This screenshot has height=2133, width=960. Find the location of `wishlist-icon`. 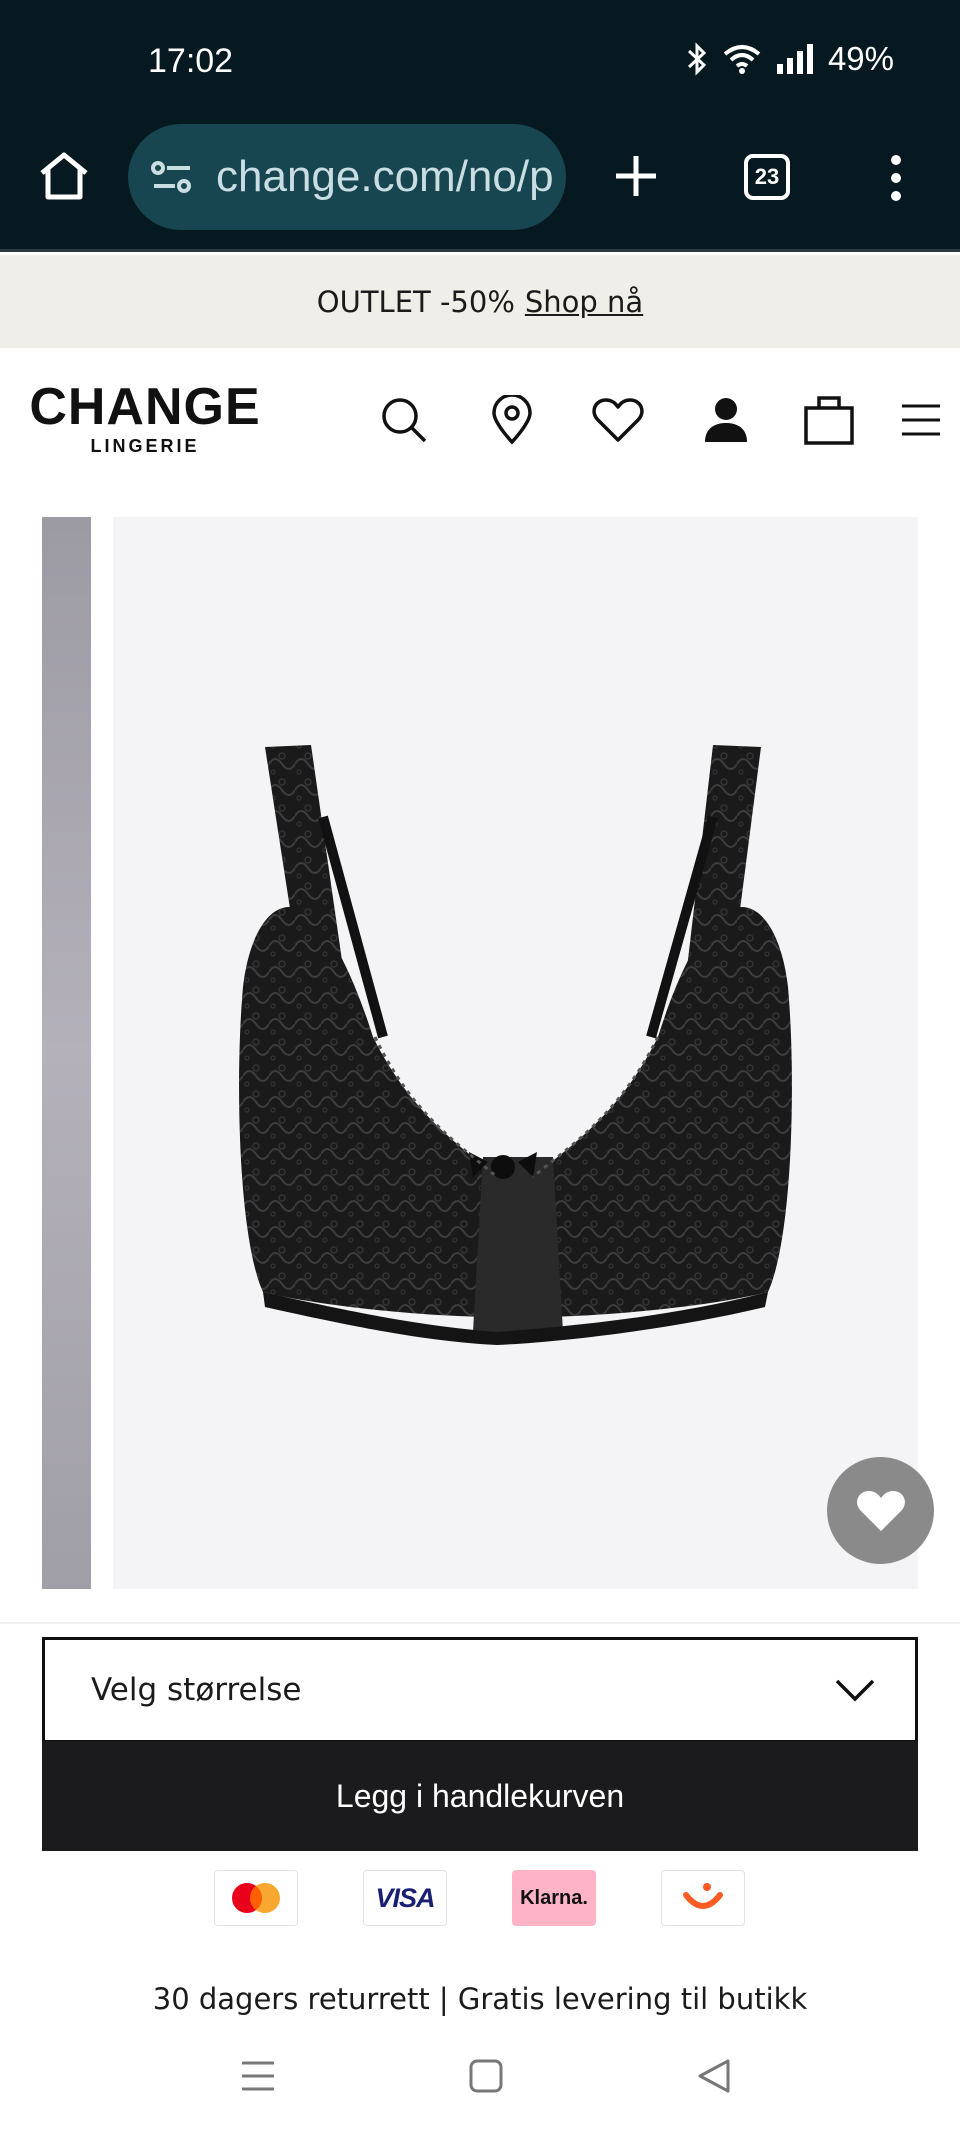

wishlist-icon is located at coordinates (618, 420).